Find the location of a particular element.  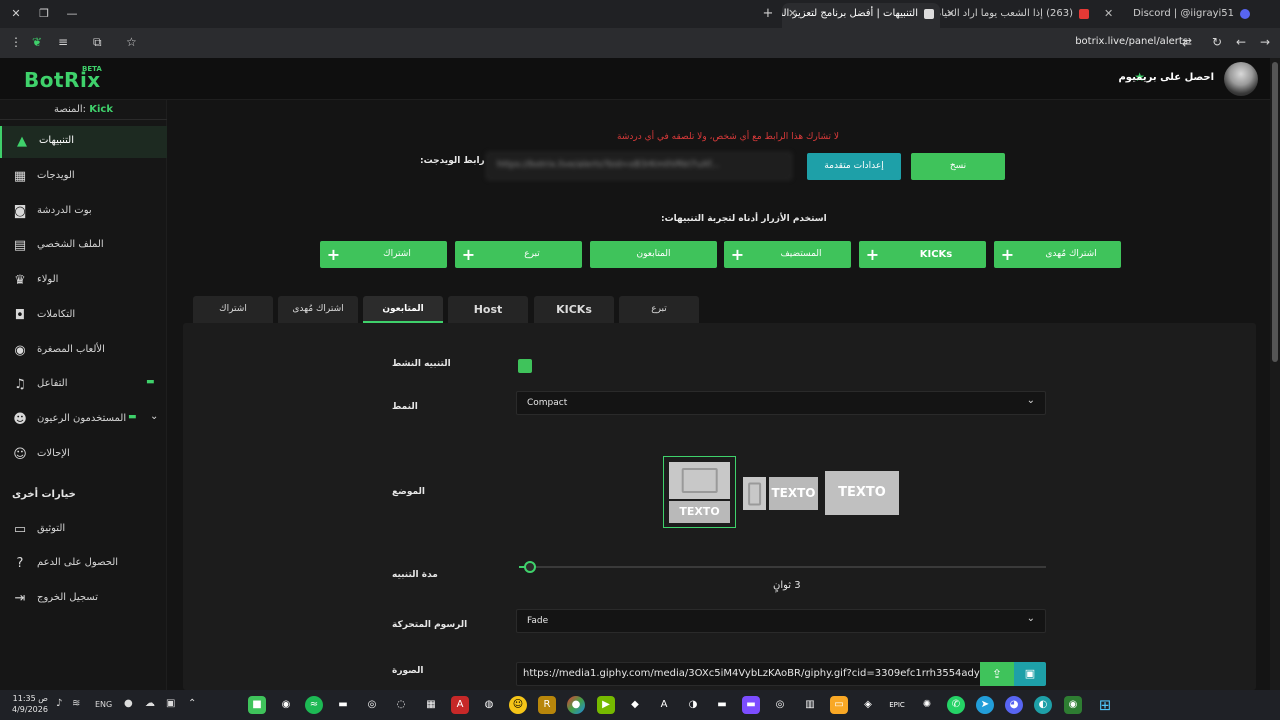

discord-app-icon: ◕ is located at coordinates (1014, 705).